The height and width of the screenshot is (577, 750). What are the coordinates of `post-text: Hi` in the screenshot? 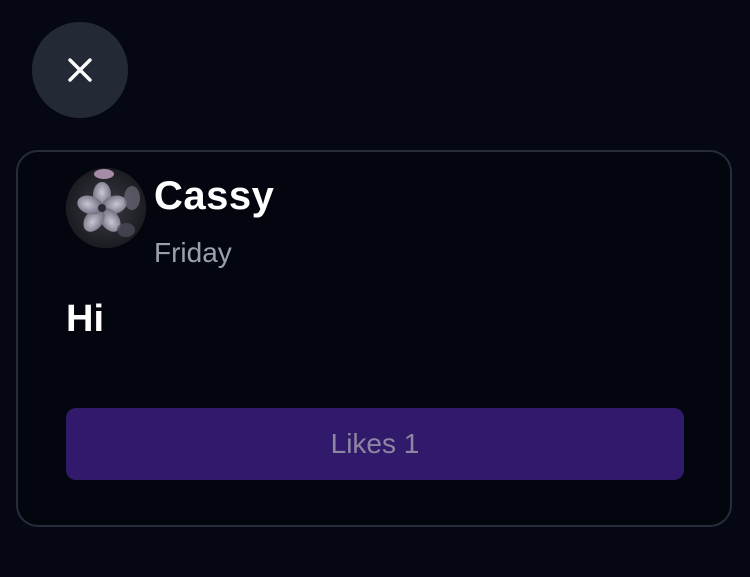 It's located at (85, 319).